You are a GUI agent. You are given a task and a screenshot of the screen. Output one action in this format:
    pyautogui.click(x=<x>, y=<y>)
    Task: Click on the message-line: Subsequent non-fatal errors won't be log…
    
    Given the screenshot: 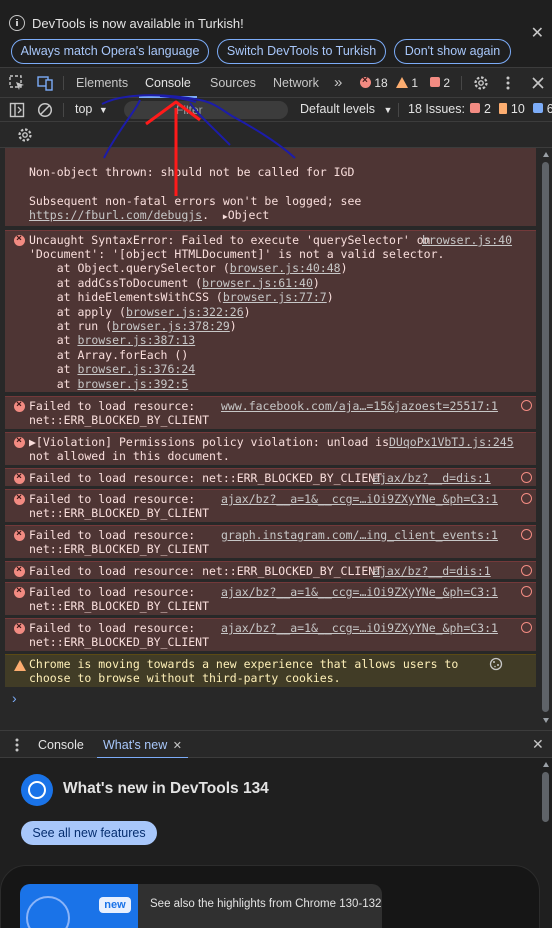 What is the action you would take?
    pyautogui.click(x=195, y=200)
    